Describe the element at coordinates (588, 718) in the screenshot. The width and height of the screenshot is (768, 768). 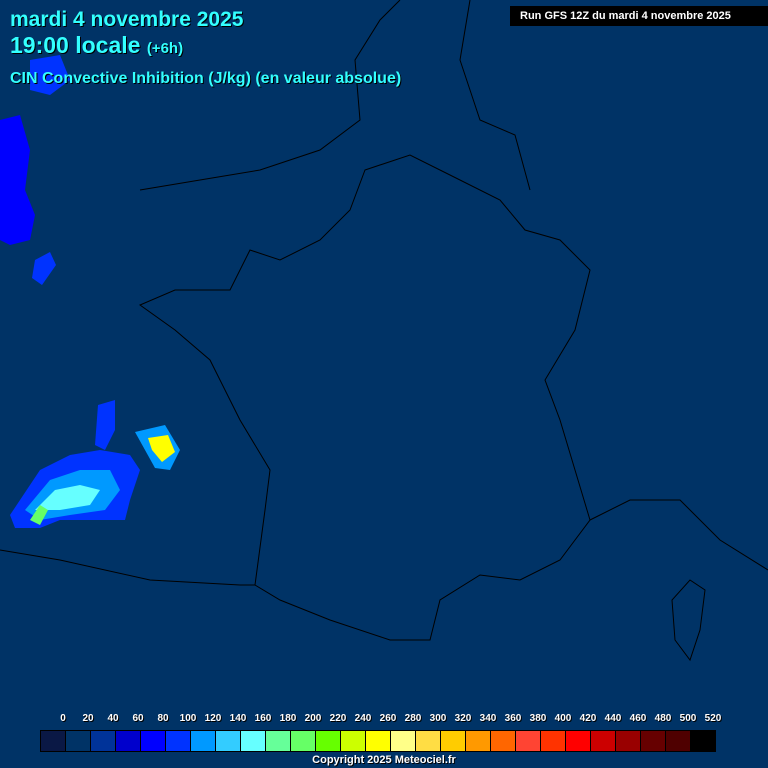
I see `legend-label: 420` at that location.